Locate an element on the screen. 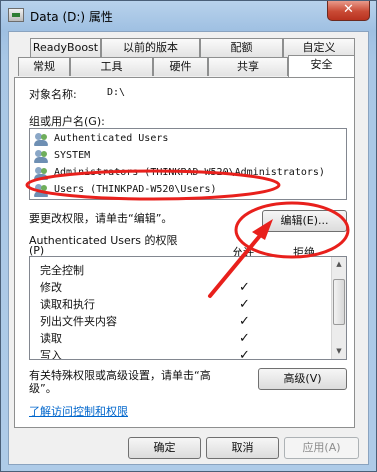  user-name: Authenticated Users is located at coordinates (111, 138).